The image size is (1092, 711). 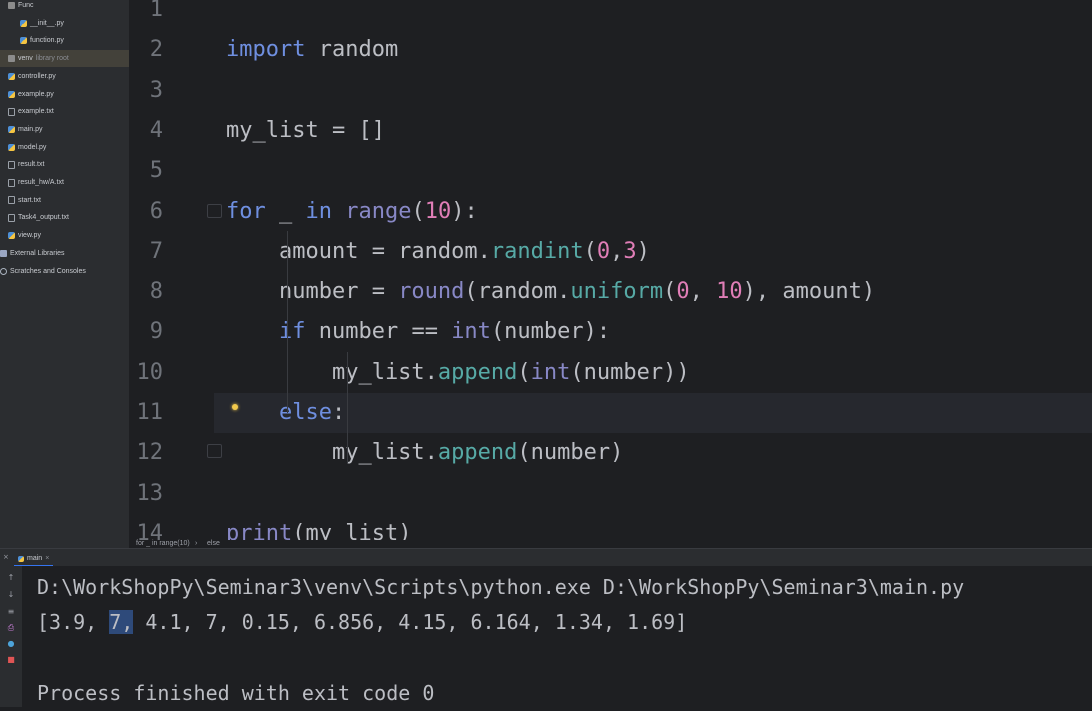 I want to click on code-line: for _ in range(10):, so click(x=352, y=212).